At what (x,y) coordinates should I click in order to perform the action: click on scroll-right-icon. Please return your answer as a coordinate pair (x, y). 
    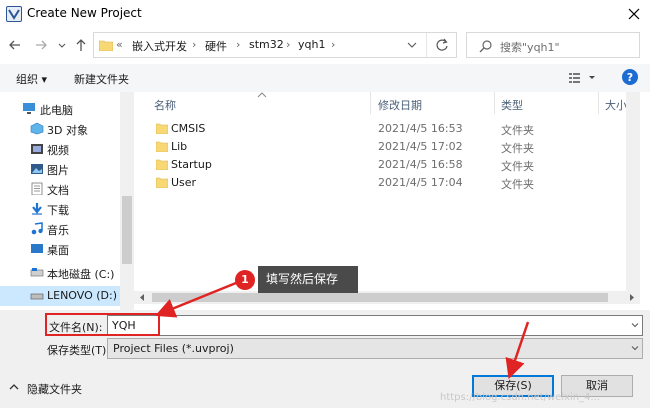
    Looking at the image, I should click on (632, 297).